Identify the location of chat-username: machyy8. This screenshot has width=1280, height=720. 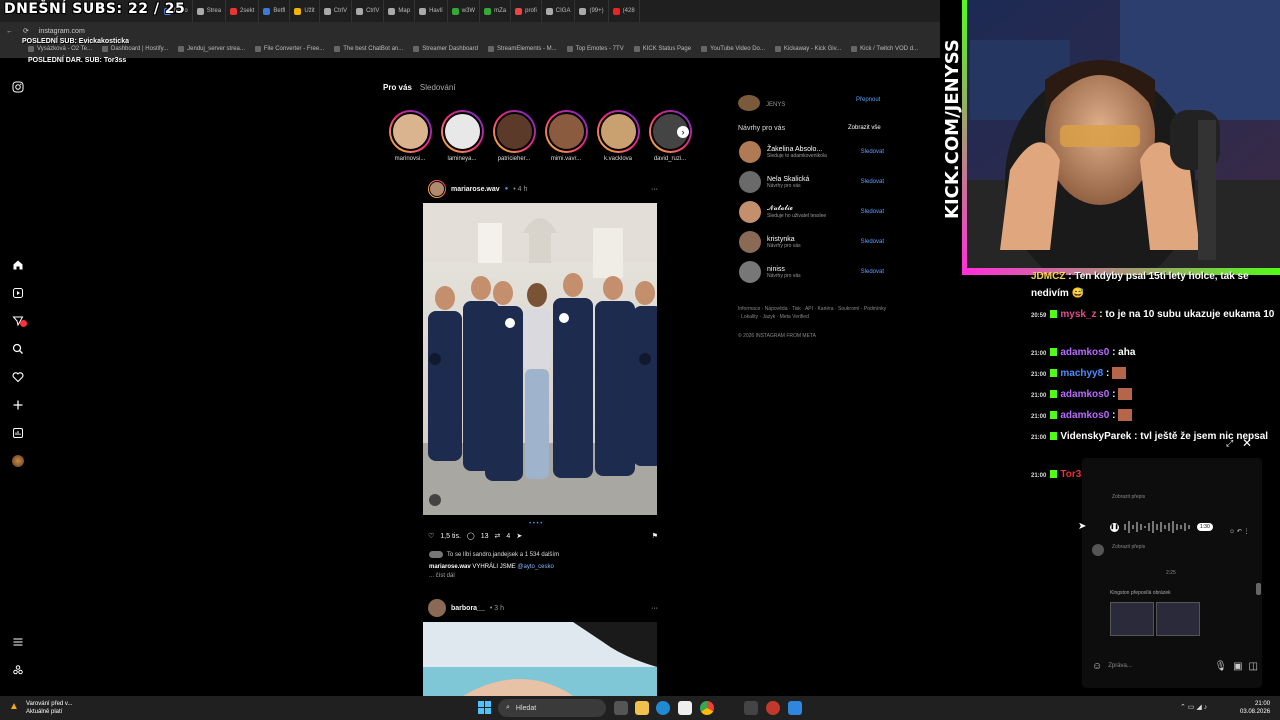
(1081, 373).